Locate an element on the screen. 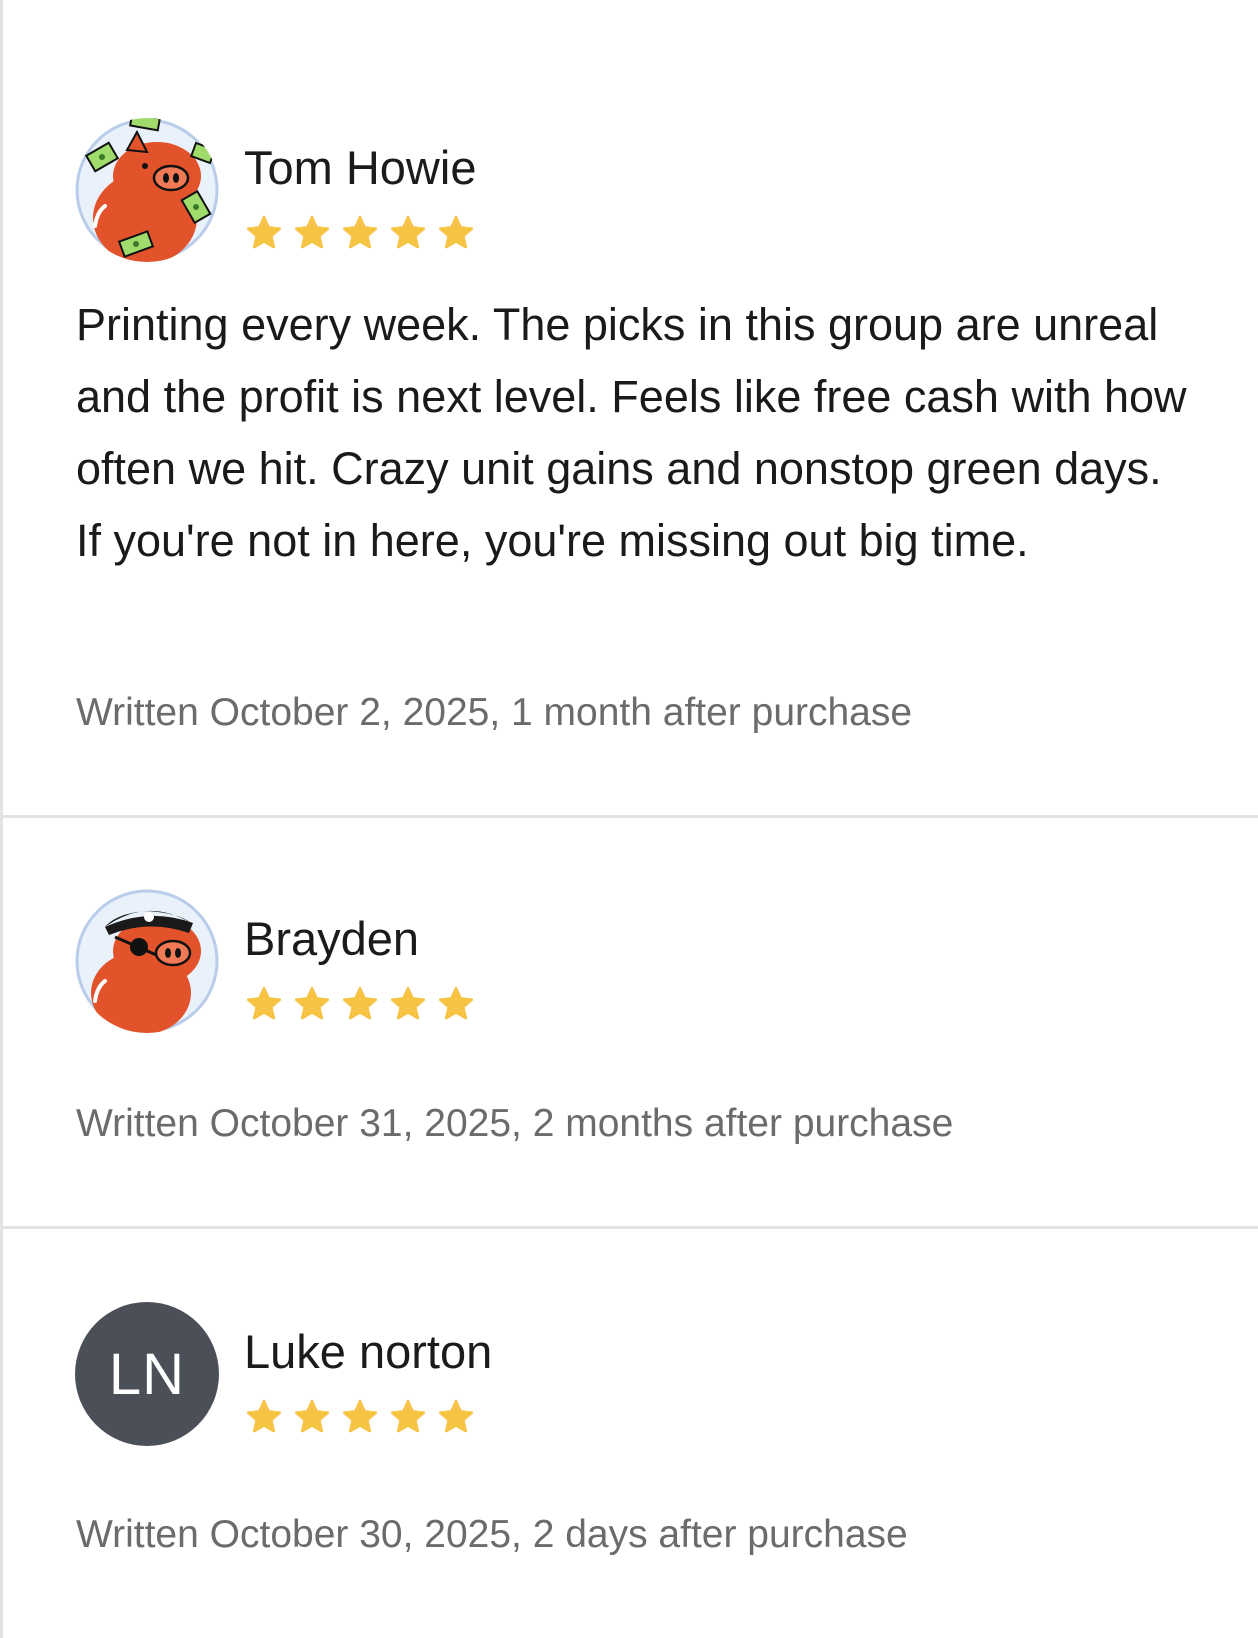  avatar: LN is located at coordinates (147, 1374).